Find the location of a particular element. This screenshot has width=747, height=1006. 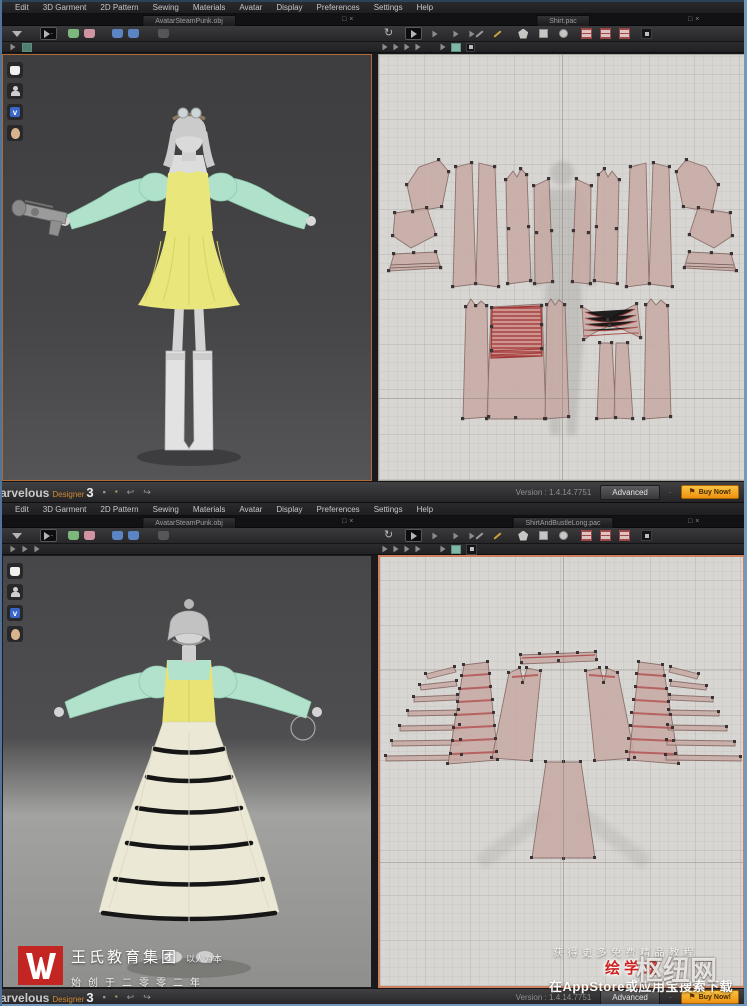

sim-quality-icon is located at coordinates (27, 47).